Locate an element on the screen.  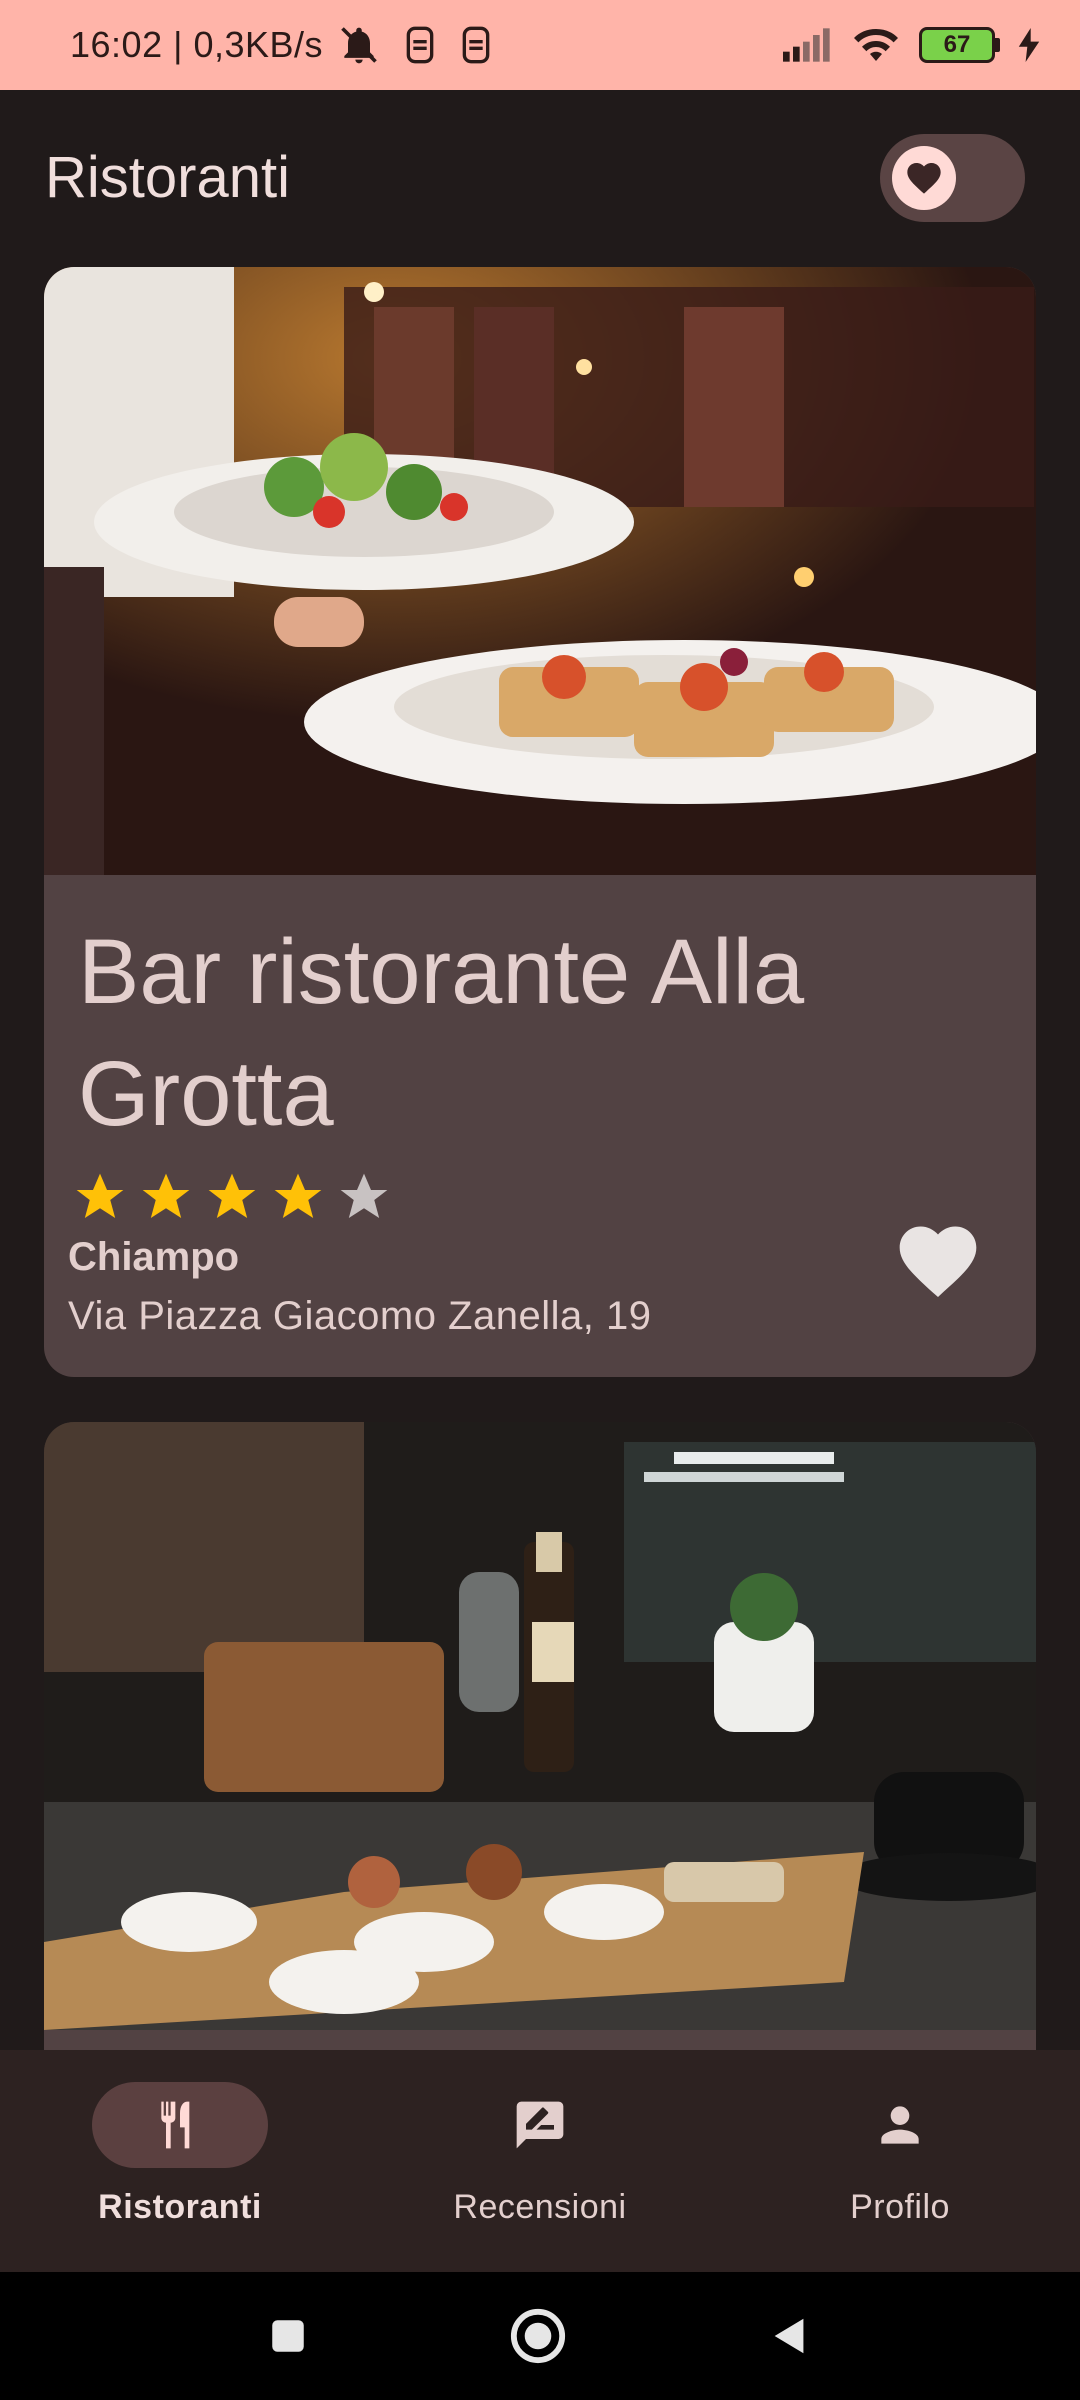
fork-knife-icon is located at coordinates (175, 2125).